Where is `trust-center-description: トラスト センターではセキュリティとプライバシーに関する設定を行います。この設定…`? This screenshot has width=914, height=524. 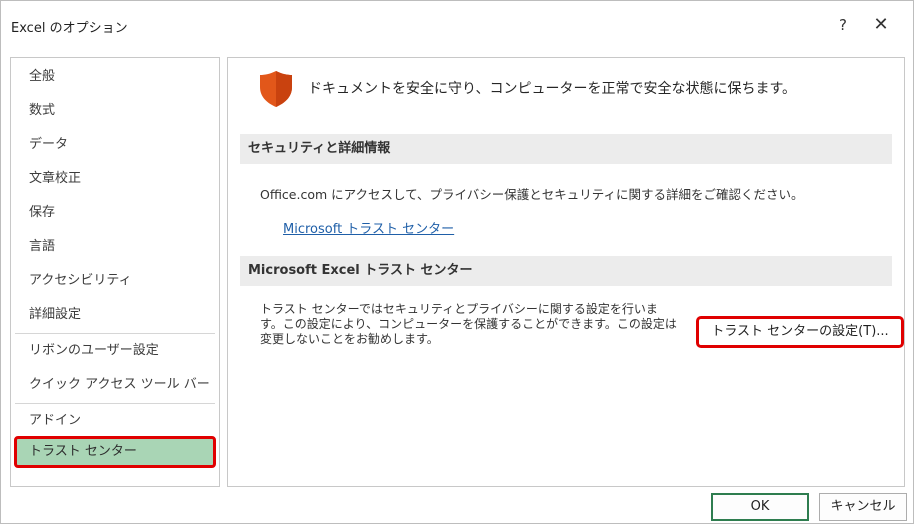
trust-center-description: トラスト センターではセキュリティとプライバシーに関する設定を行います。この設定… is located at coordinates (468, 324).